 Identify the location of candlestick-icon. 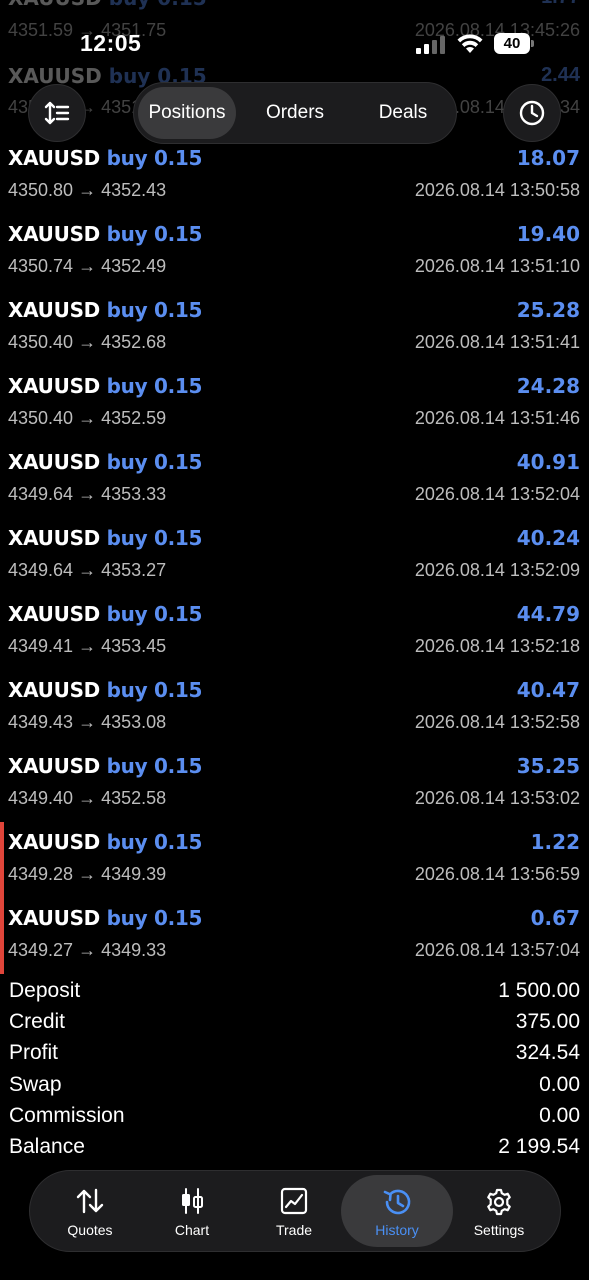
(192, 1201).